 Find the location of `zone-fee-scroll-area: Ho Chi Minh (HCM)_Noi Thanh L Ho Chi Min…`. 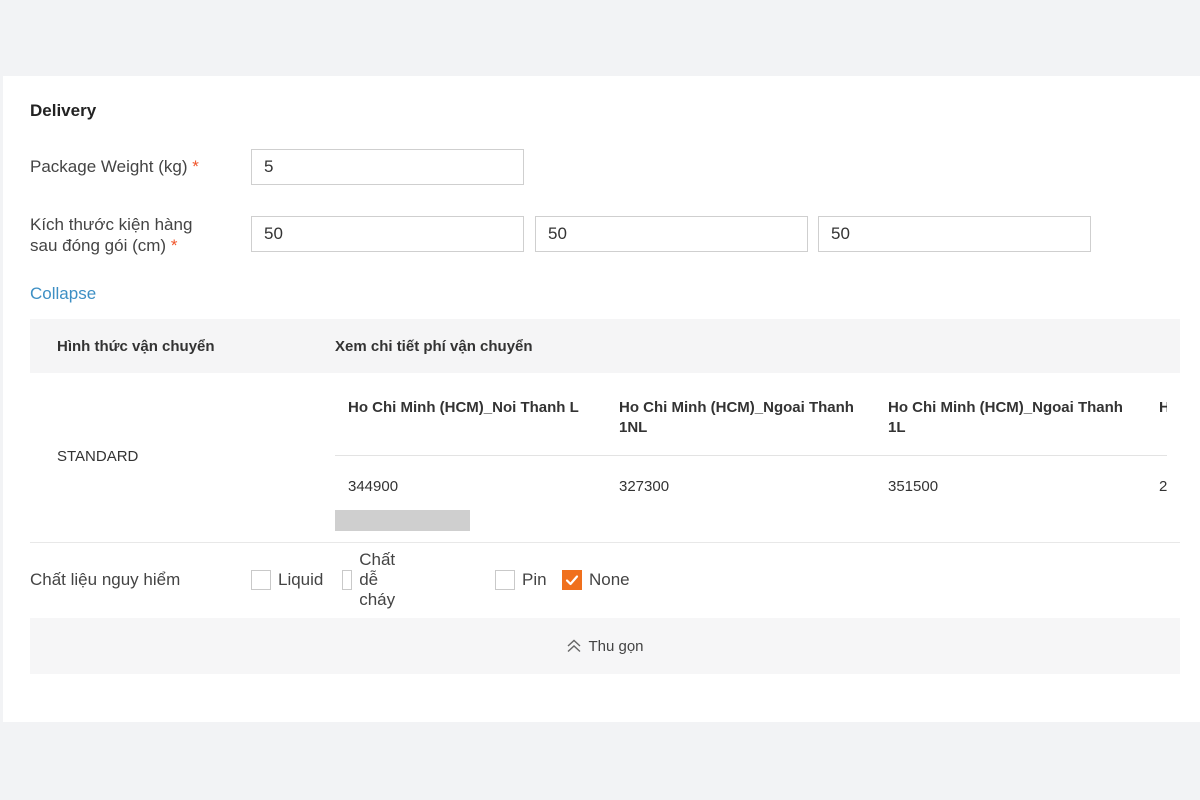

zone-fee-scroll-area: Ho Chi Minh (HCM)_Noi Thanh L Ho Chi Min… is located at coordinates (751, 458).